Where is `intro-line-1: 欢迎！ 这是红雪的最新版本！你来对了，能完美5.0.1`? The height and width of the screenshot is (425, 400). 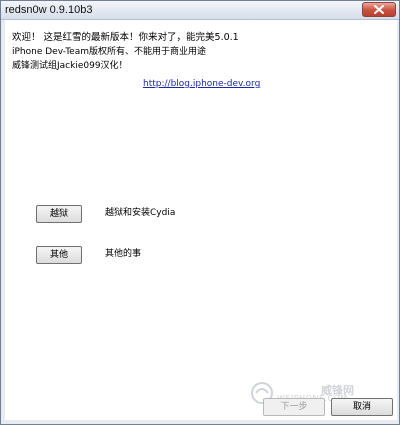 intro-line-1: 欢迎！ 这是红雪的最新版本！你来对了，能完美5.0.1 is located at coordinates (125, 37).